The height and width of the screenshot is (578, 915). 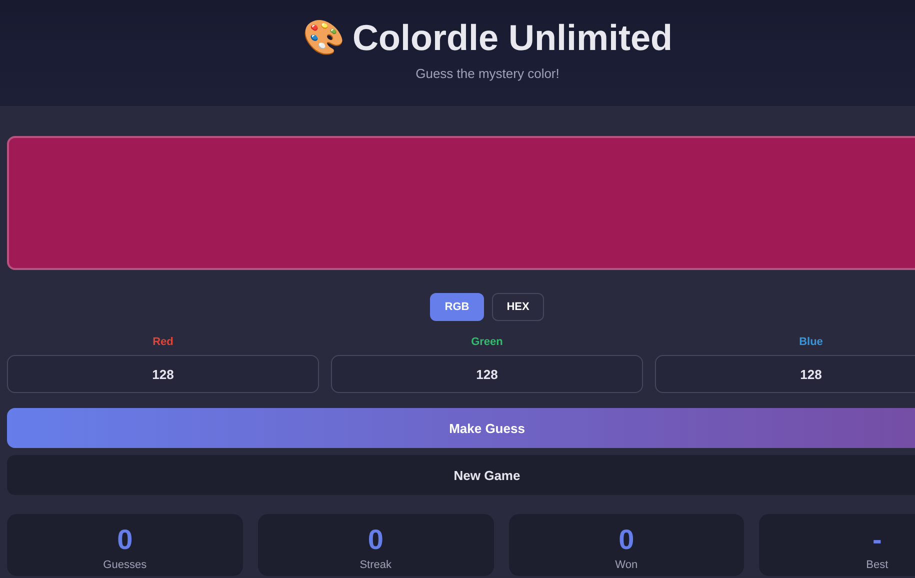 I want to click on stat-label: Best, so click(x=877, y=565).